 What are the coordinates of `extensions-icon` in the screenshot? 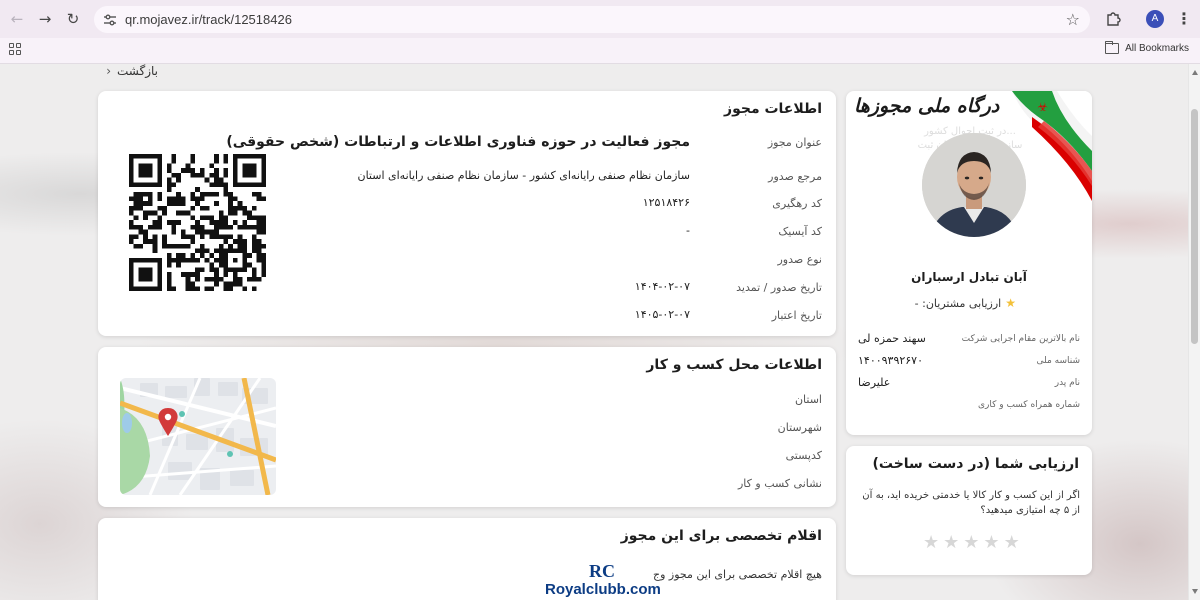 It's located at (1113, 18).